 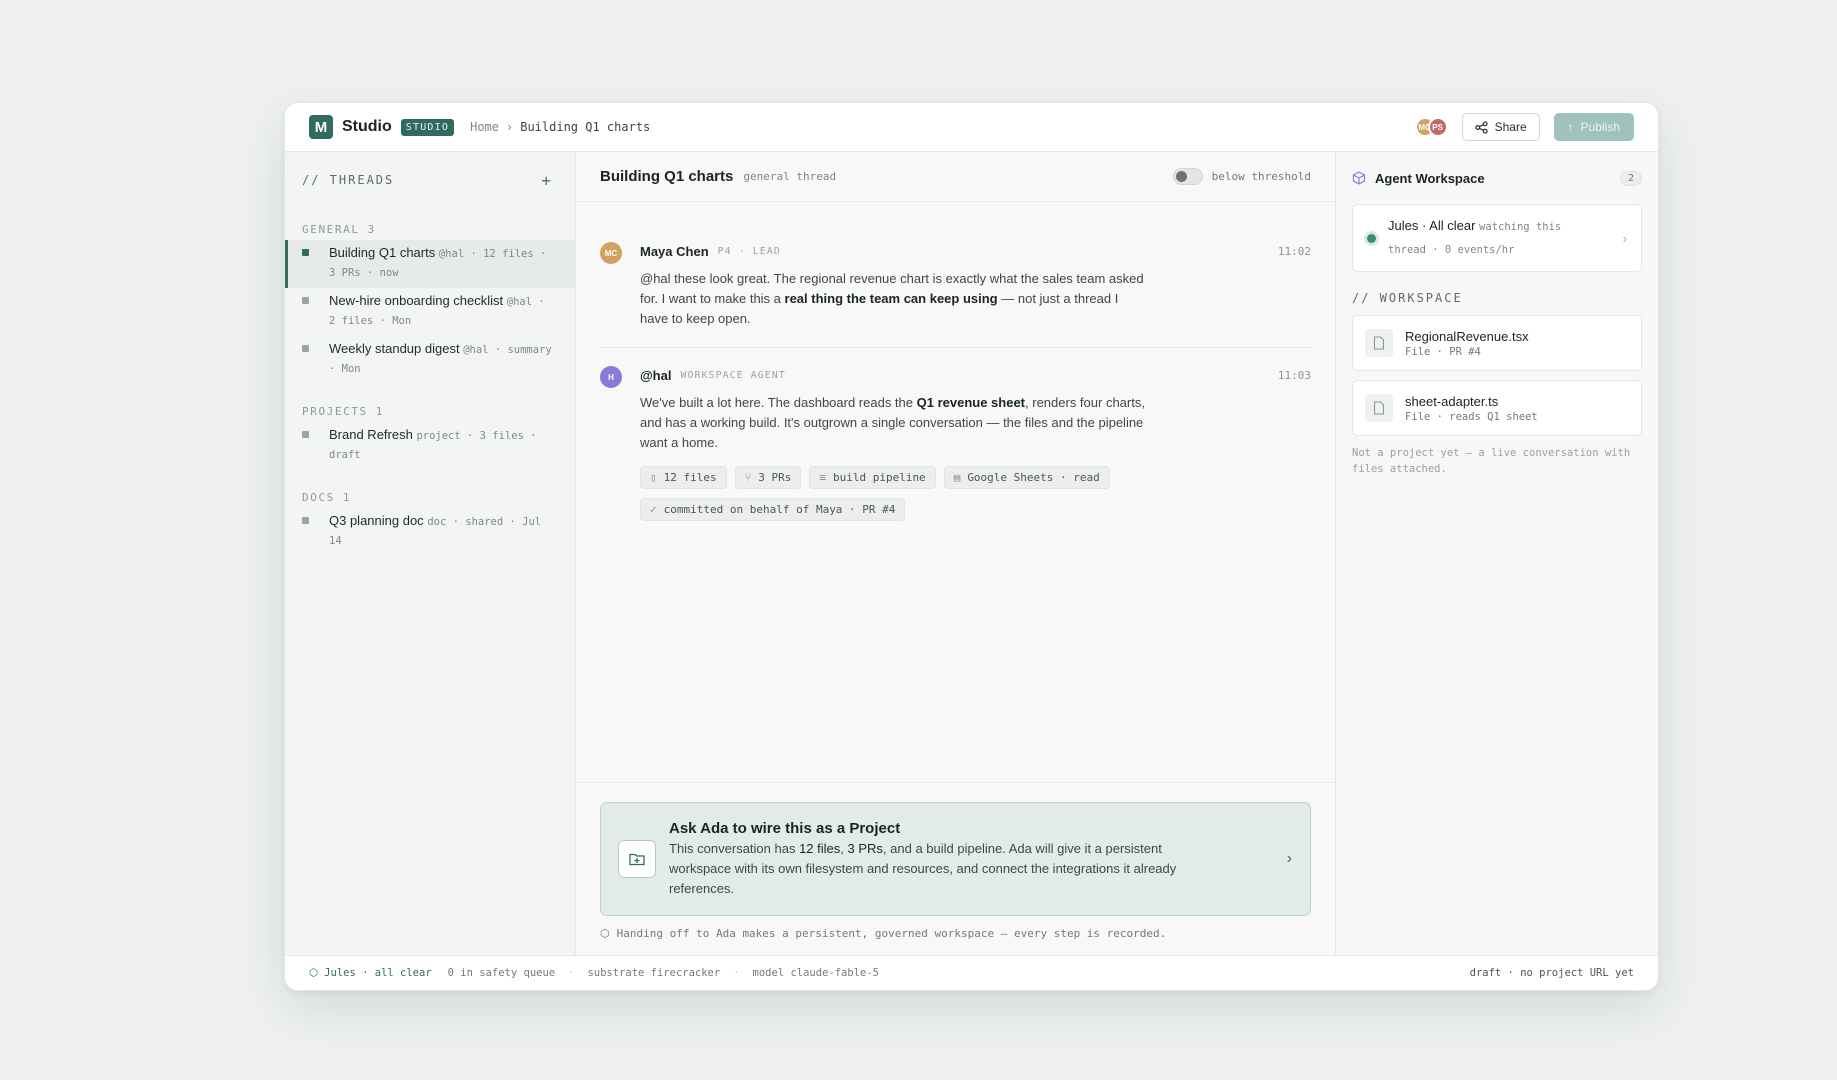 What do you see at coordinates (815, 973) in the screenshot?
I see `status-model: model claude-fable-5` at bounding box center [815, 973].